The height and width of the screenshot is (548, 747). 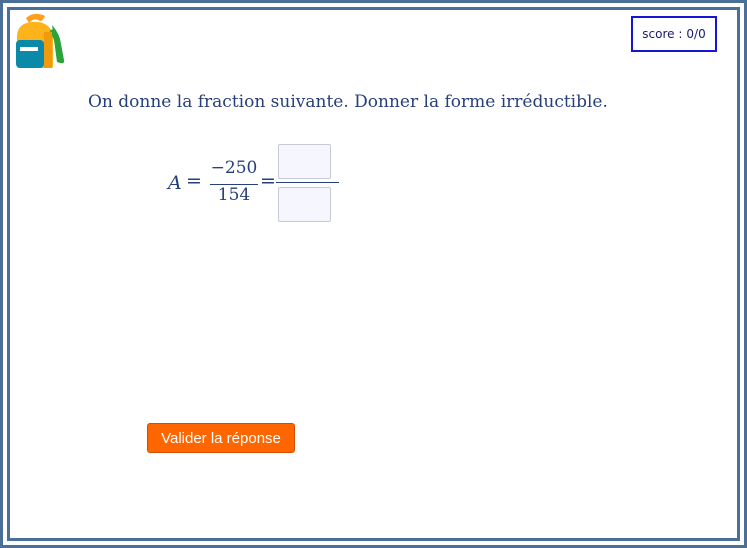 What do you see at coordinates (662, 34) in the screenshot?
I see `score-label: score :` at bounding box center [662, 34].